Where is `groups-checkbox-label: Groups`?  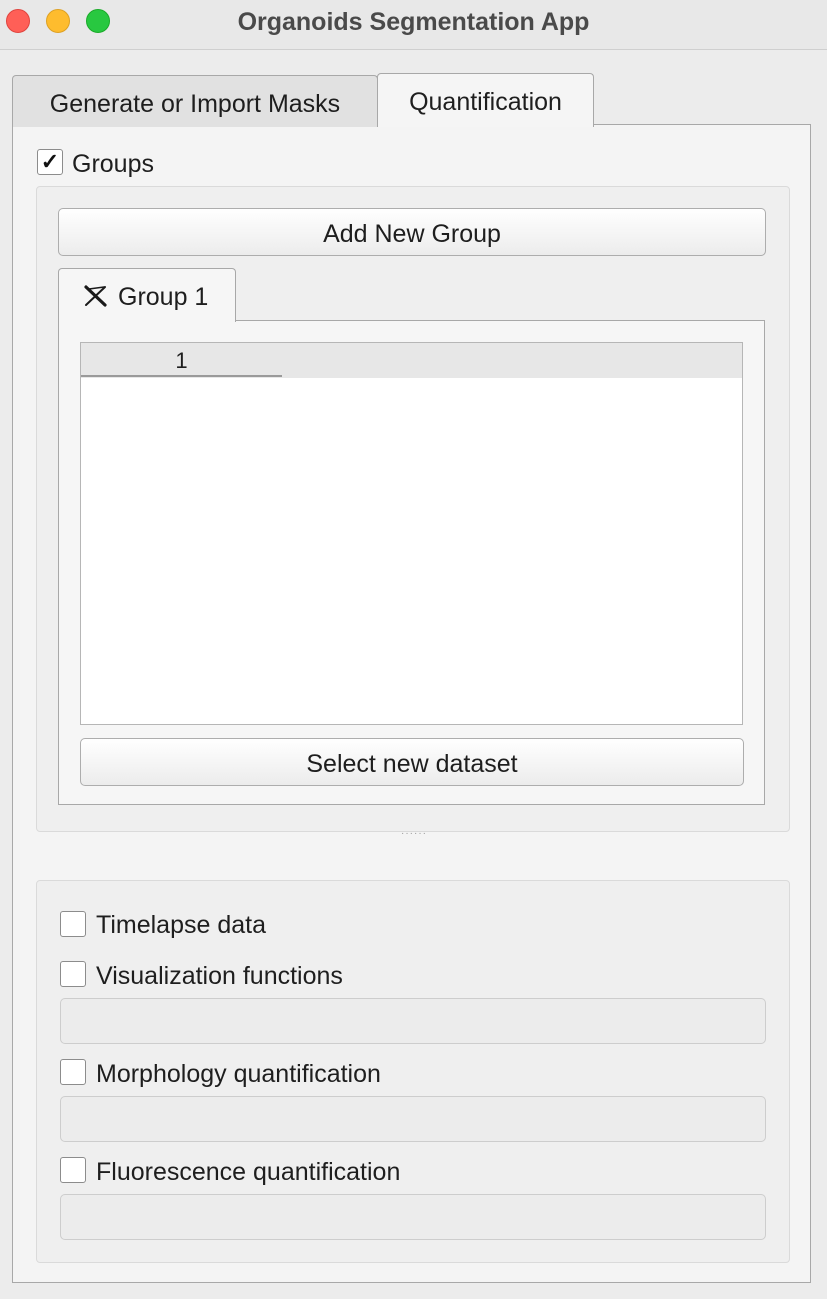
groups-checkbox-label: Groups is located at coordinates (113, 164).